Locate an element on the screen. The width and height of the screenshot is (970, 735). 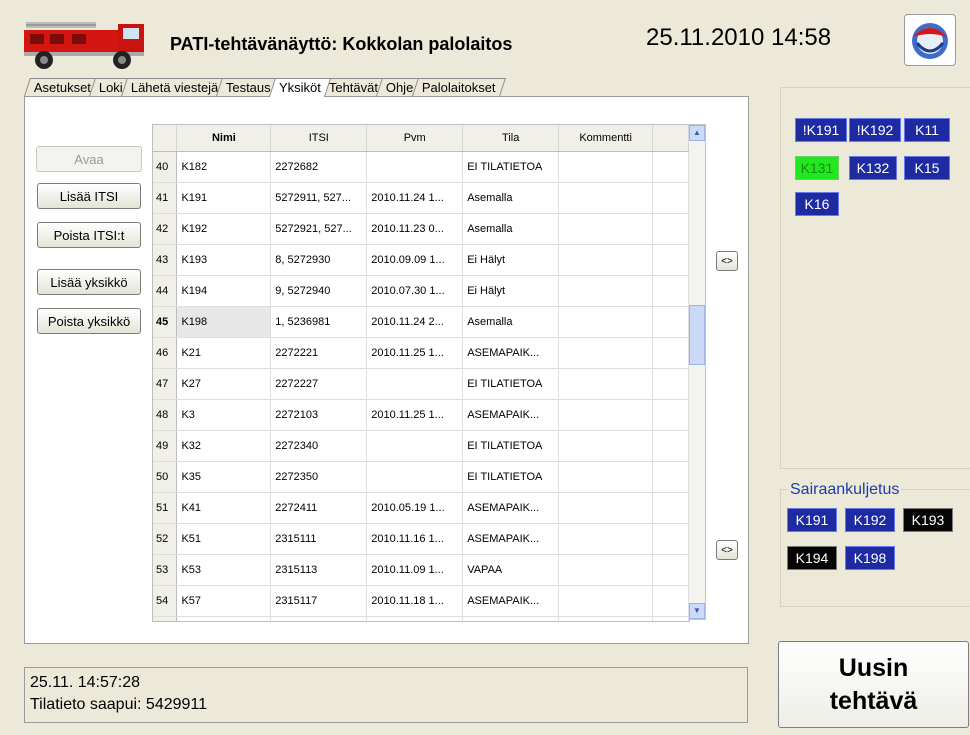
cell-itsi: 2315111 is located at coordinates (319, 539).